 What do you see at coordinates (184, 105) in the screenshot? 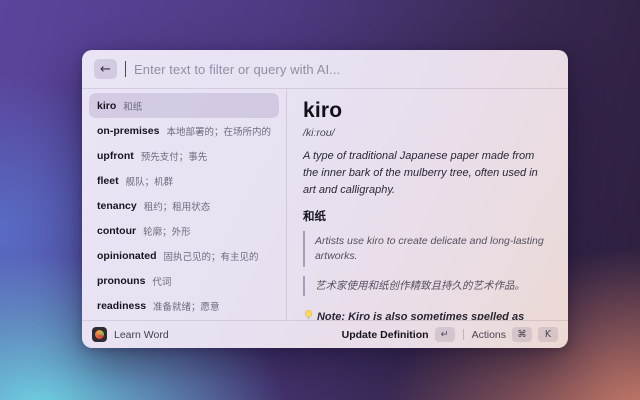
I see `list-item-kiro: kiro 和纸` at bounding box center [184, 105].